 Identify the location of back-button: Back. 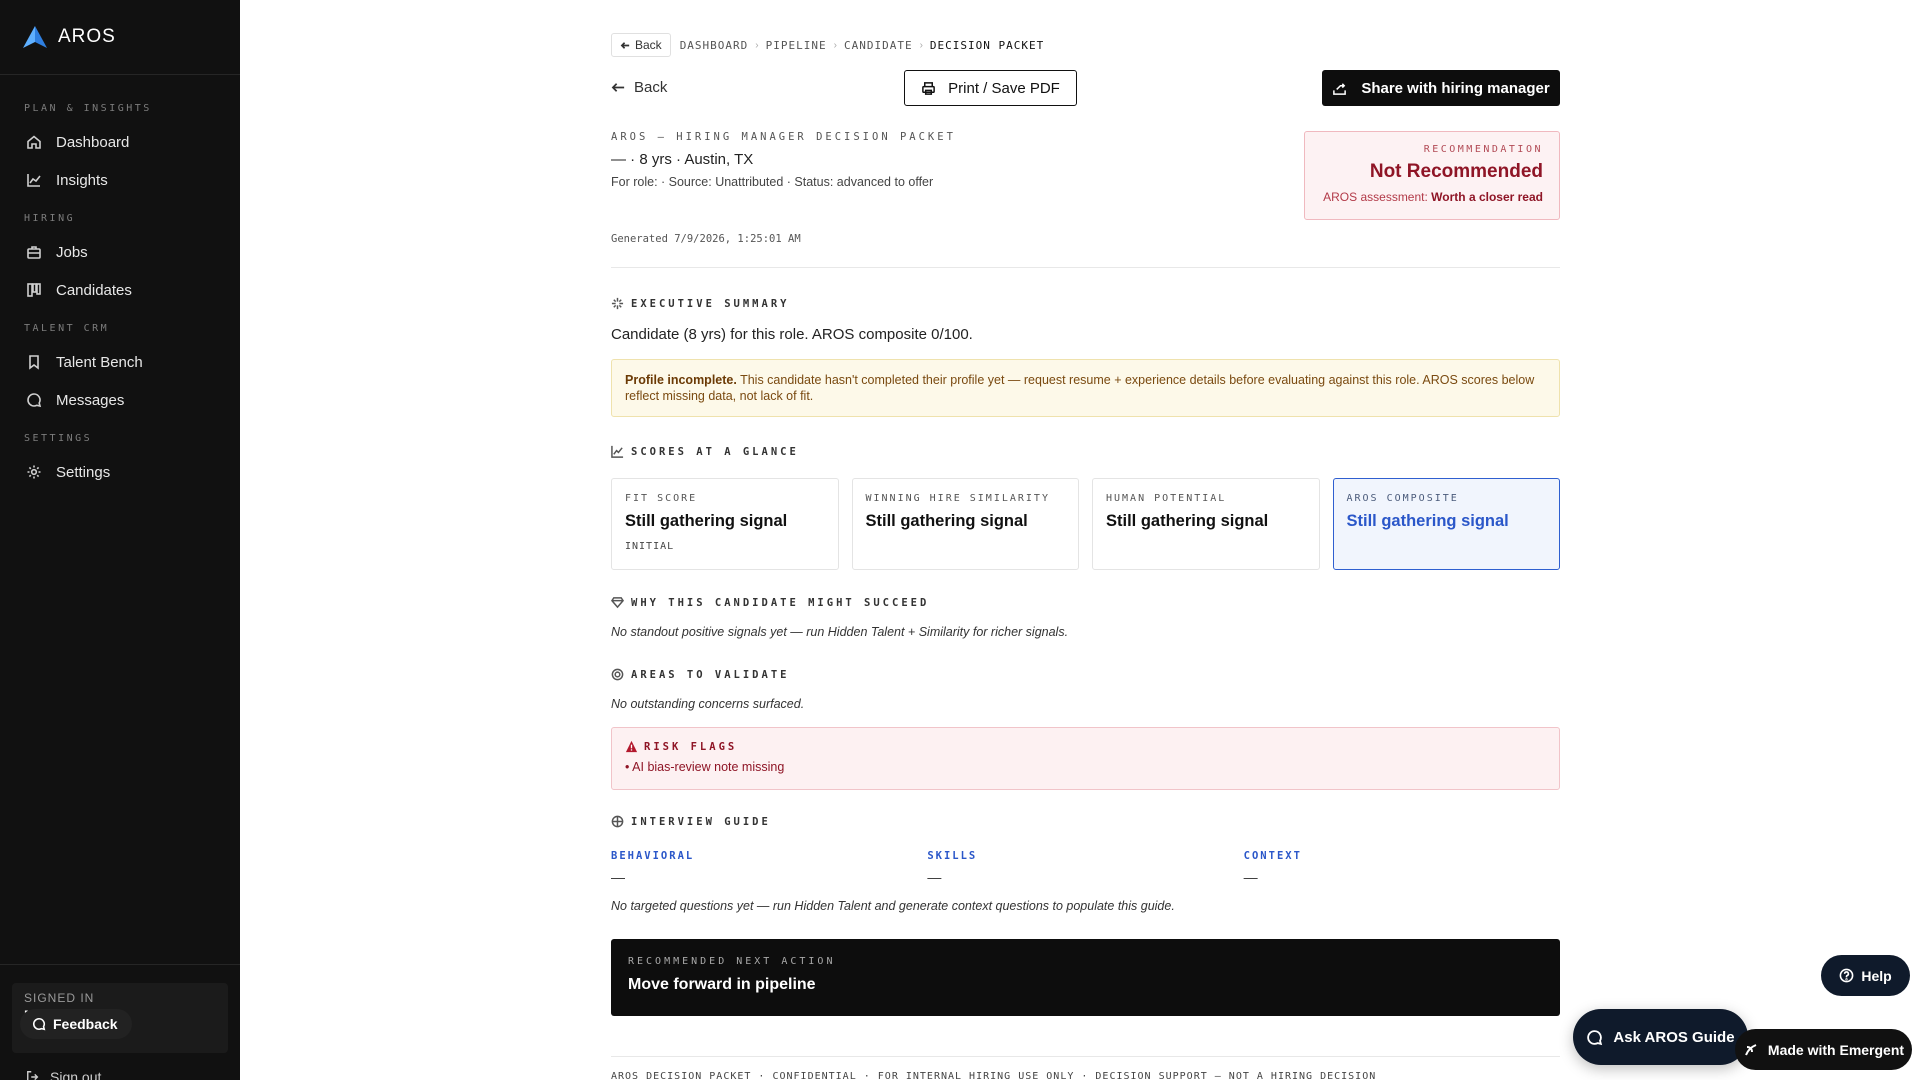
(639, 87).